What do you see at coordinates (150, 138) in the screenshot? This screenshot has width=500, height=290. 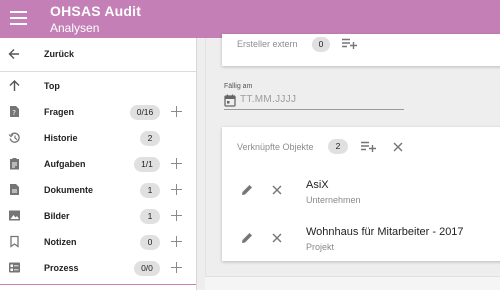 I see `count-badge: 2` at bounding box center [150, 138].